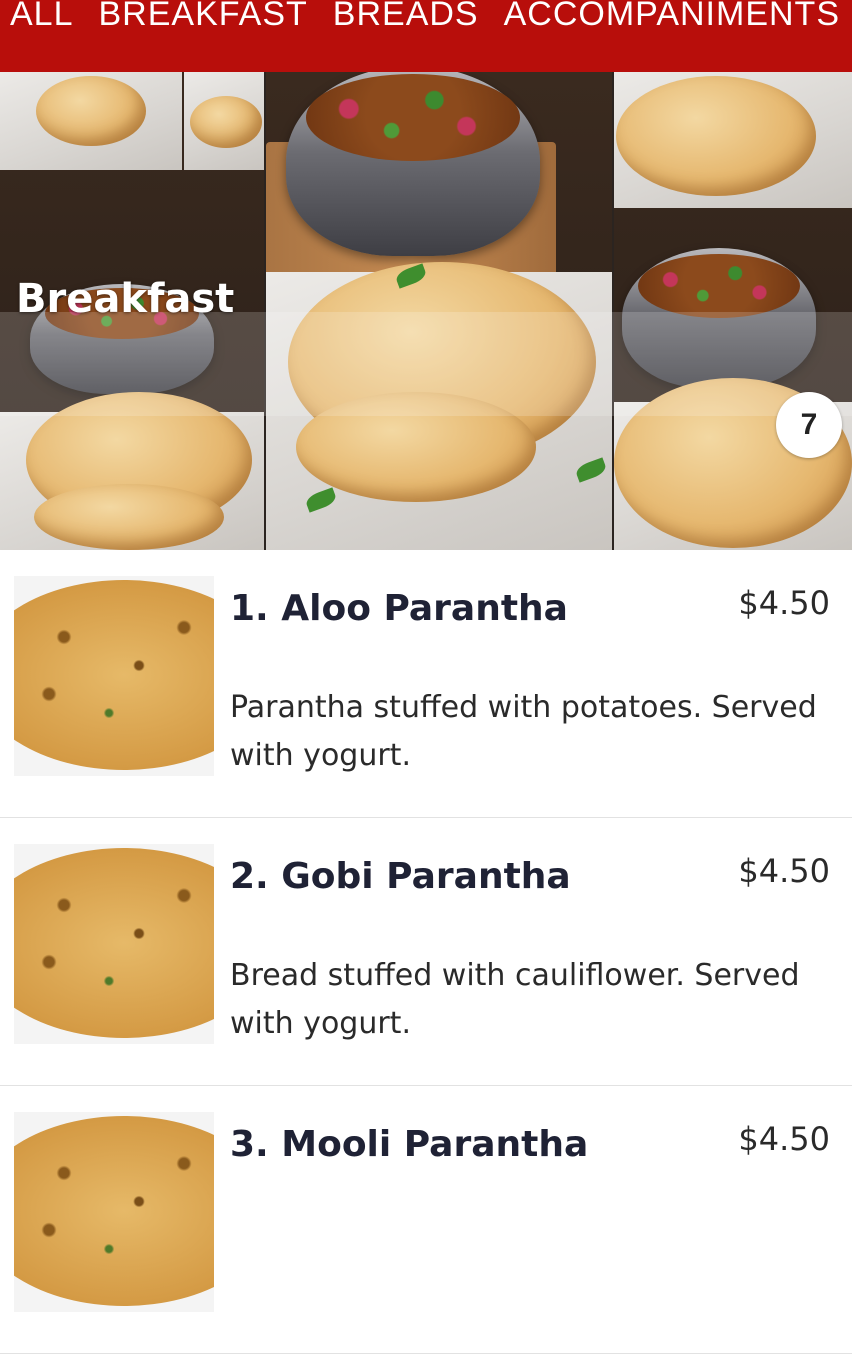 This screenshot has height=1354, width=852. I want to click on category-tabs: ALL BREAKFAST BREADS ACCOMPANIMENTS, so click(431, 18).